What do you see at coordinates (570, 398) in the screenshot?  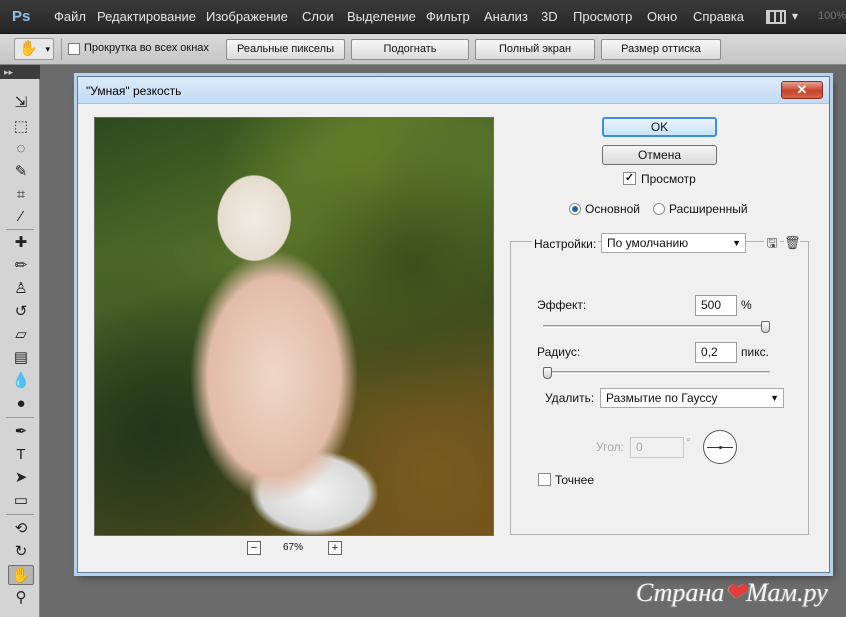 I see `remove-label: Удалить:` at bounding box center [570, 398].